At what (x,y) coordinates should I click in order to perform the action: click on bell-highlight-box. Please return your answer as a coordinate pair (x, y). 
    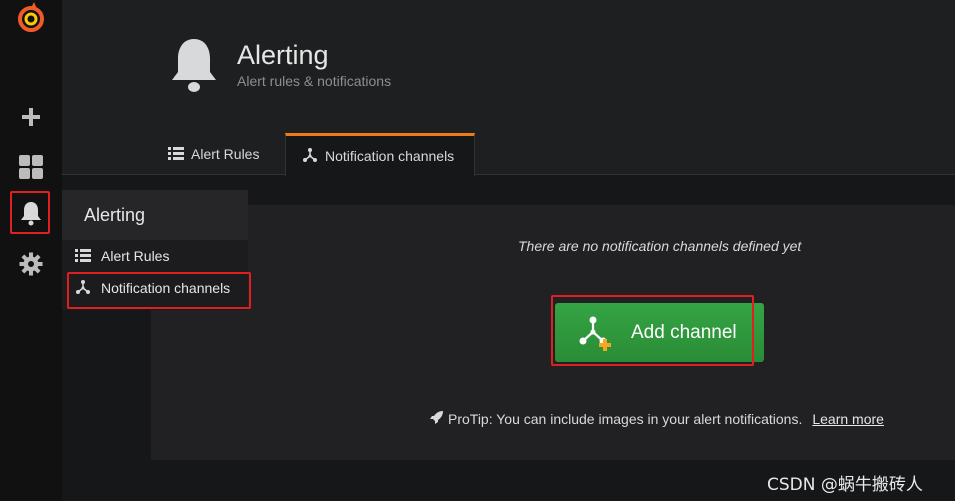
    Looking at the image, I should click on (30, 212).